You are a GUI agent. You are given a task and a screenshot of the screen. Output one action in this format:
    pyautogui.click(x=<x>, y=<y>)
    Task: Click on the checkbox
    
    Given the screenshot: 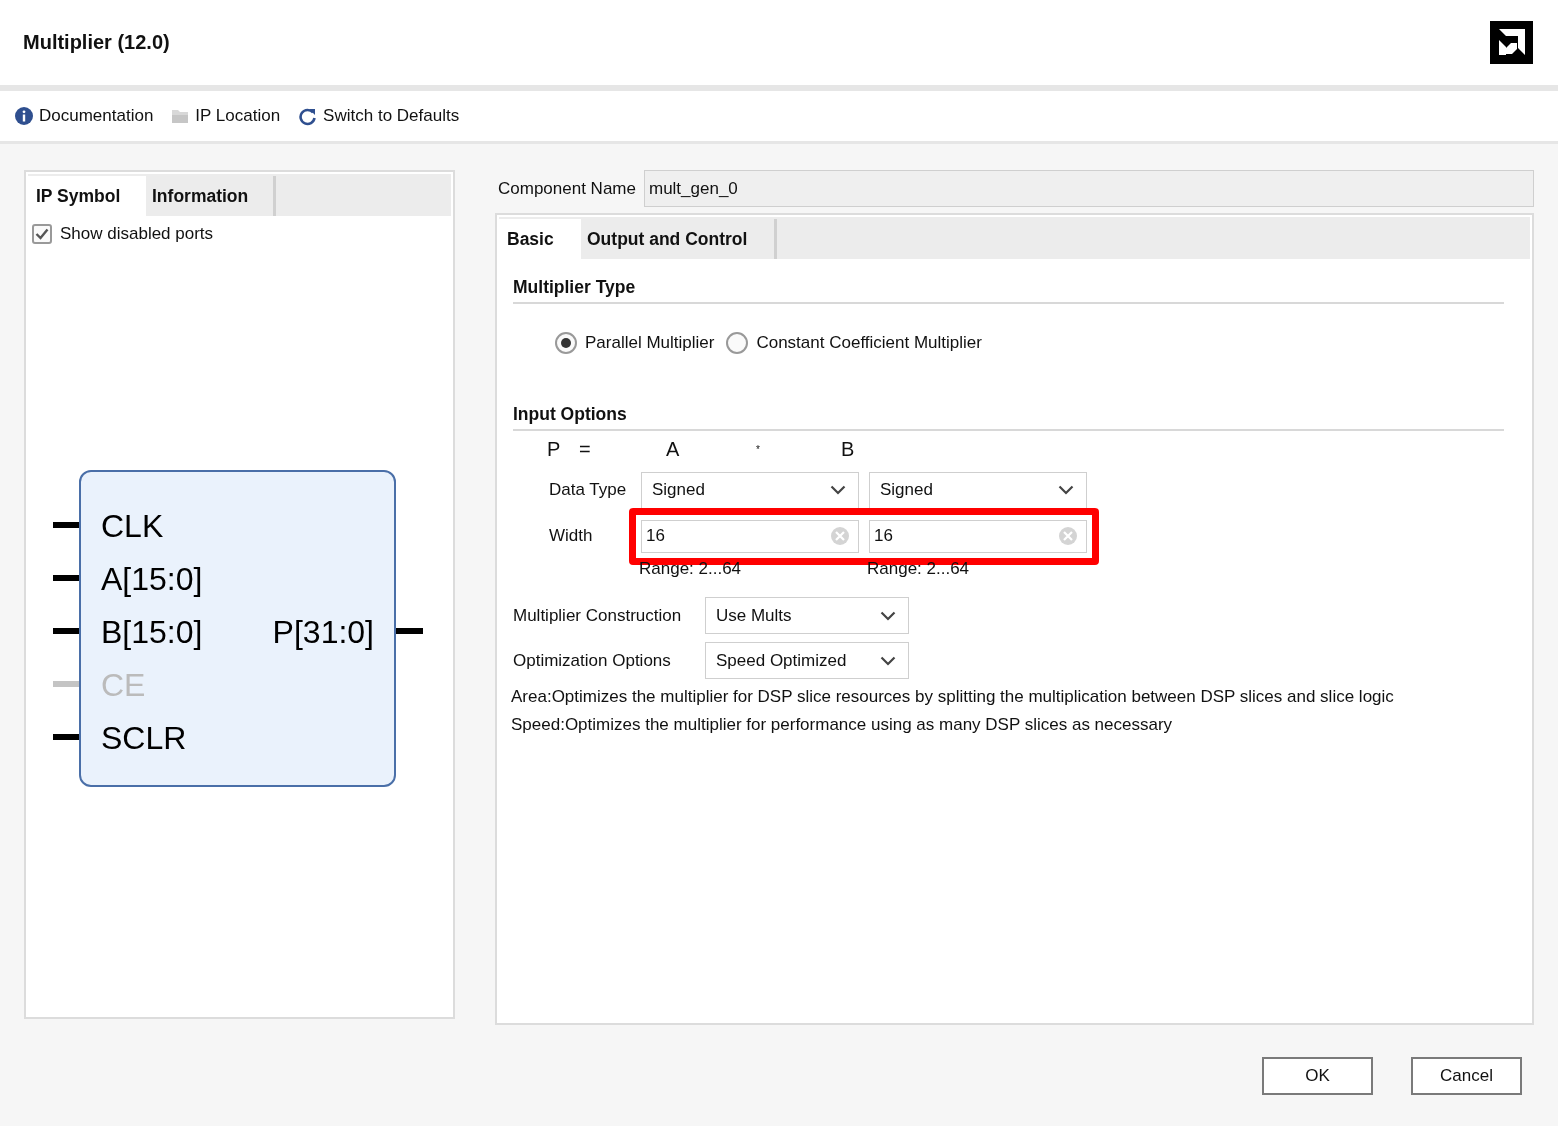 What is the action you would take?
    pyautogui.click(x=42, y=234)
    